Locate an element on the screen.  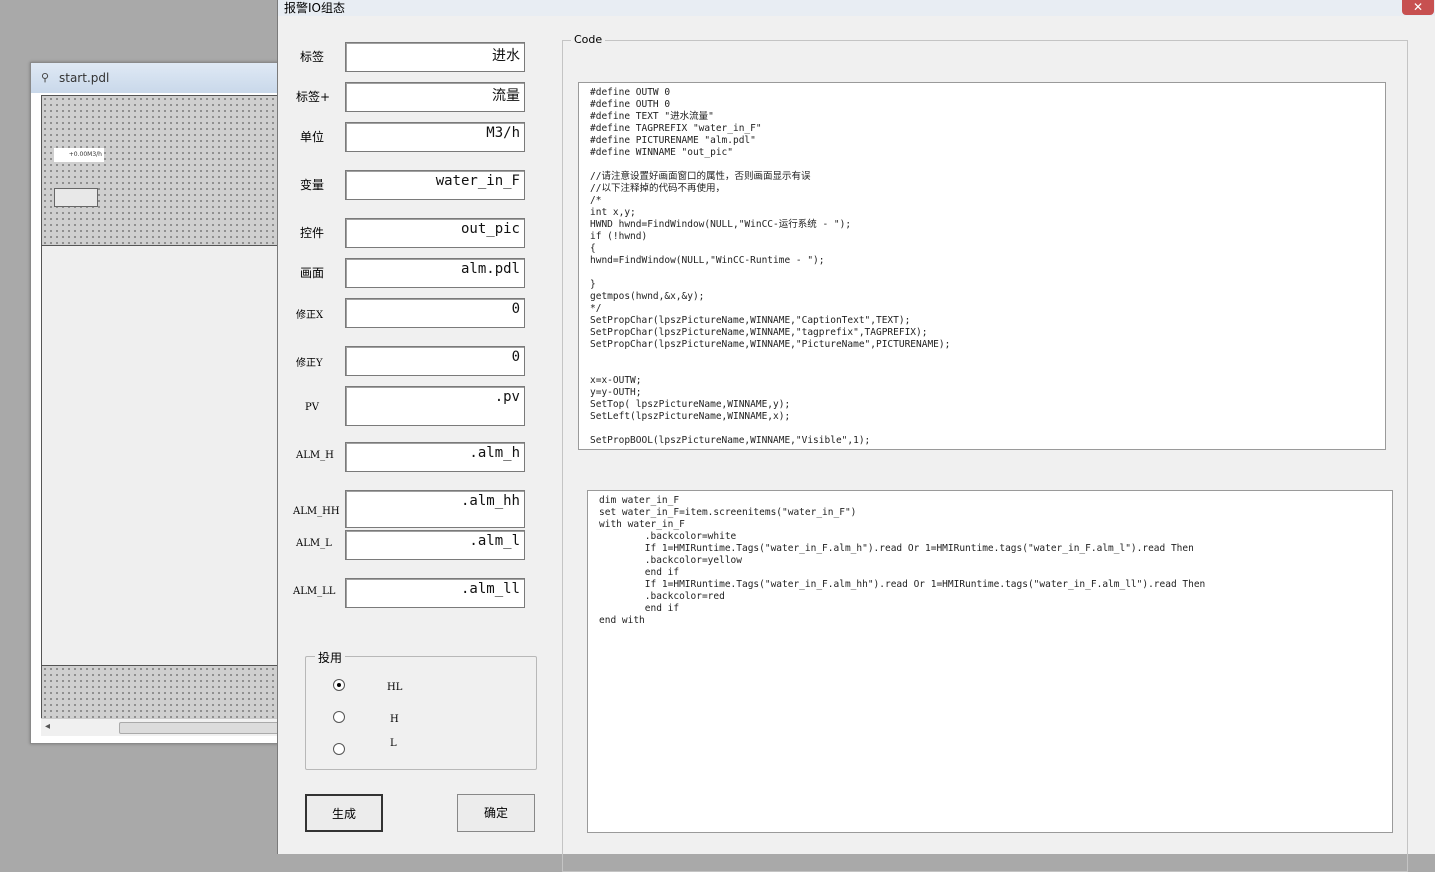
radio-l-label: L is located at coordinates (393, 743).